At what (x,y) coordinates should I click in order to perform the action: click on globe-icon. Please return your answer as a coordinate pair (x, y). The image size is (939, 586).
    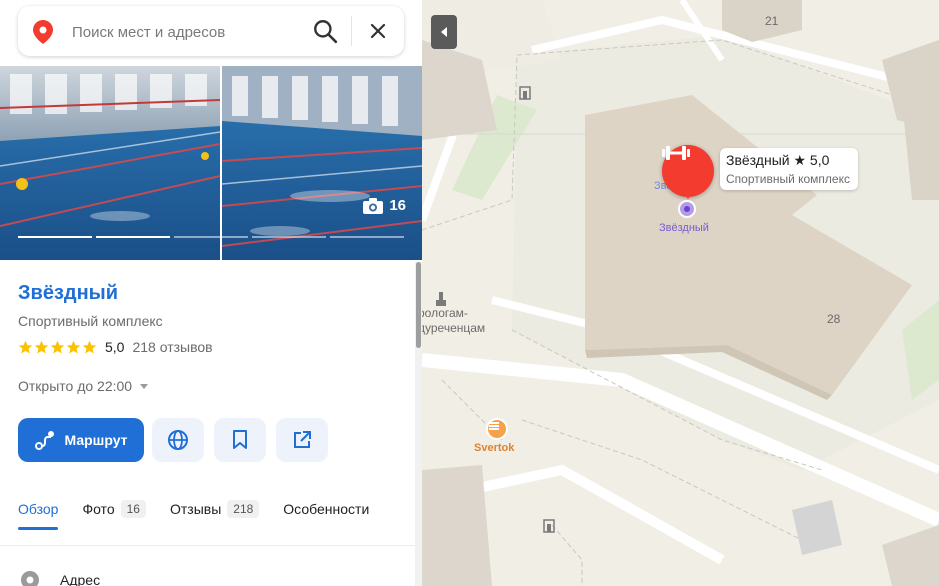
    Looking at the image, I should click on (178, 440).